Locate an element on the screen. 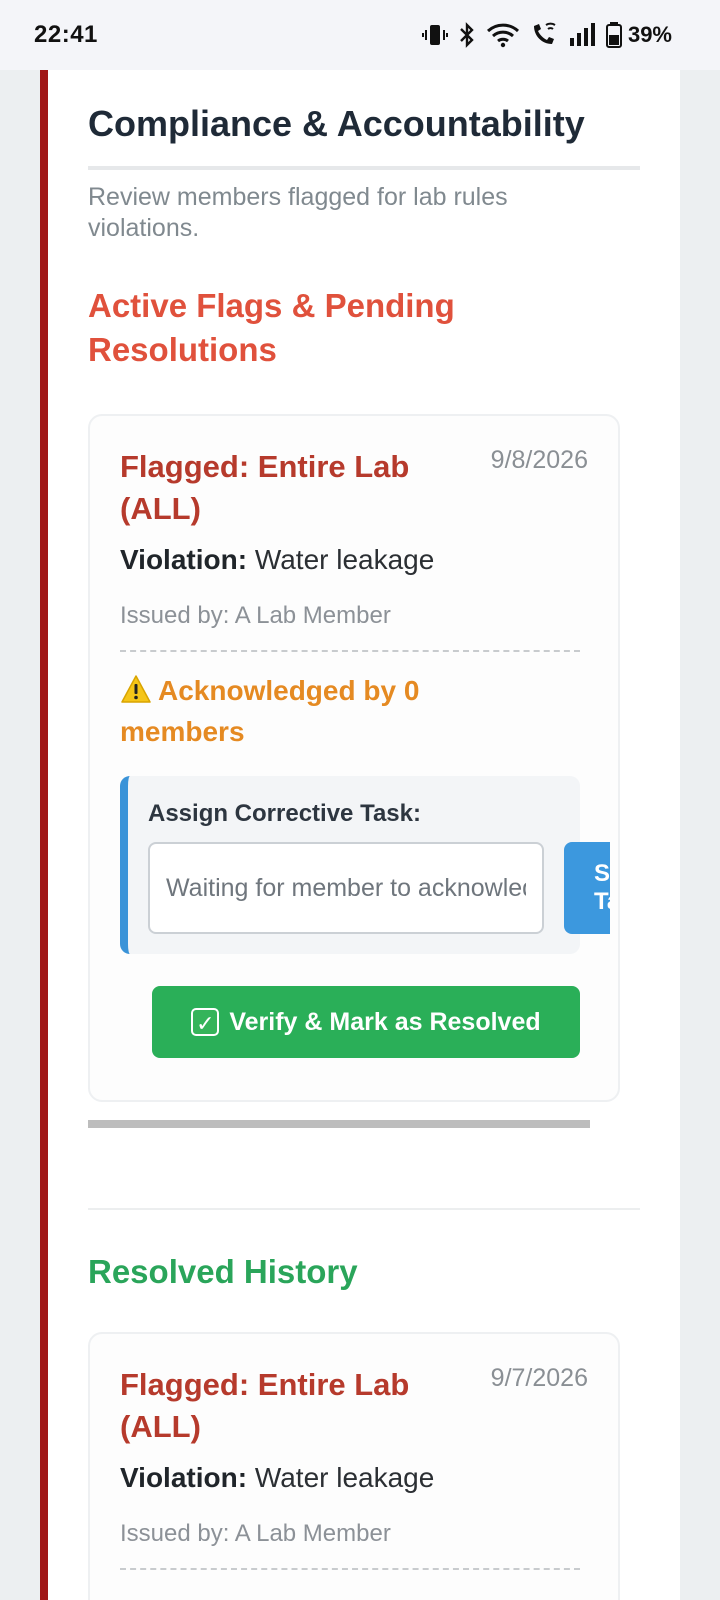  corrective-task-panel: Assign Corrective Task: Save Task is located at coordinates (365, 865).